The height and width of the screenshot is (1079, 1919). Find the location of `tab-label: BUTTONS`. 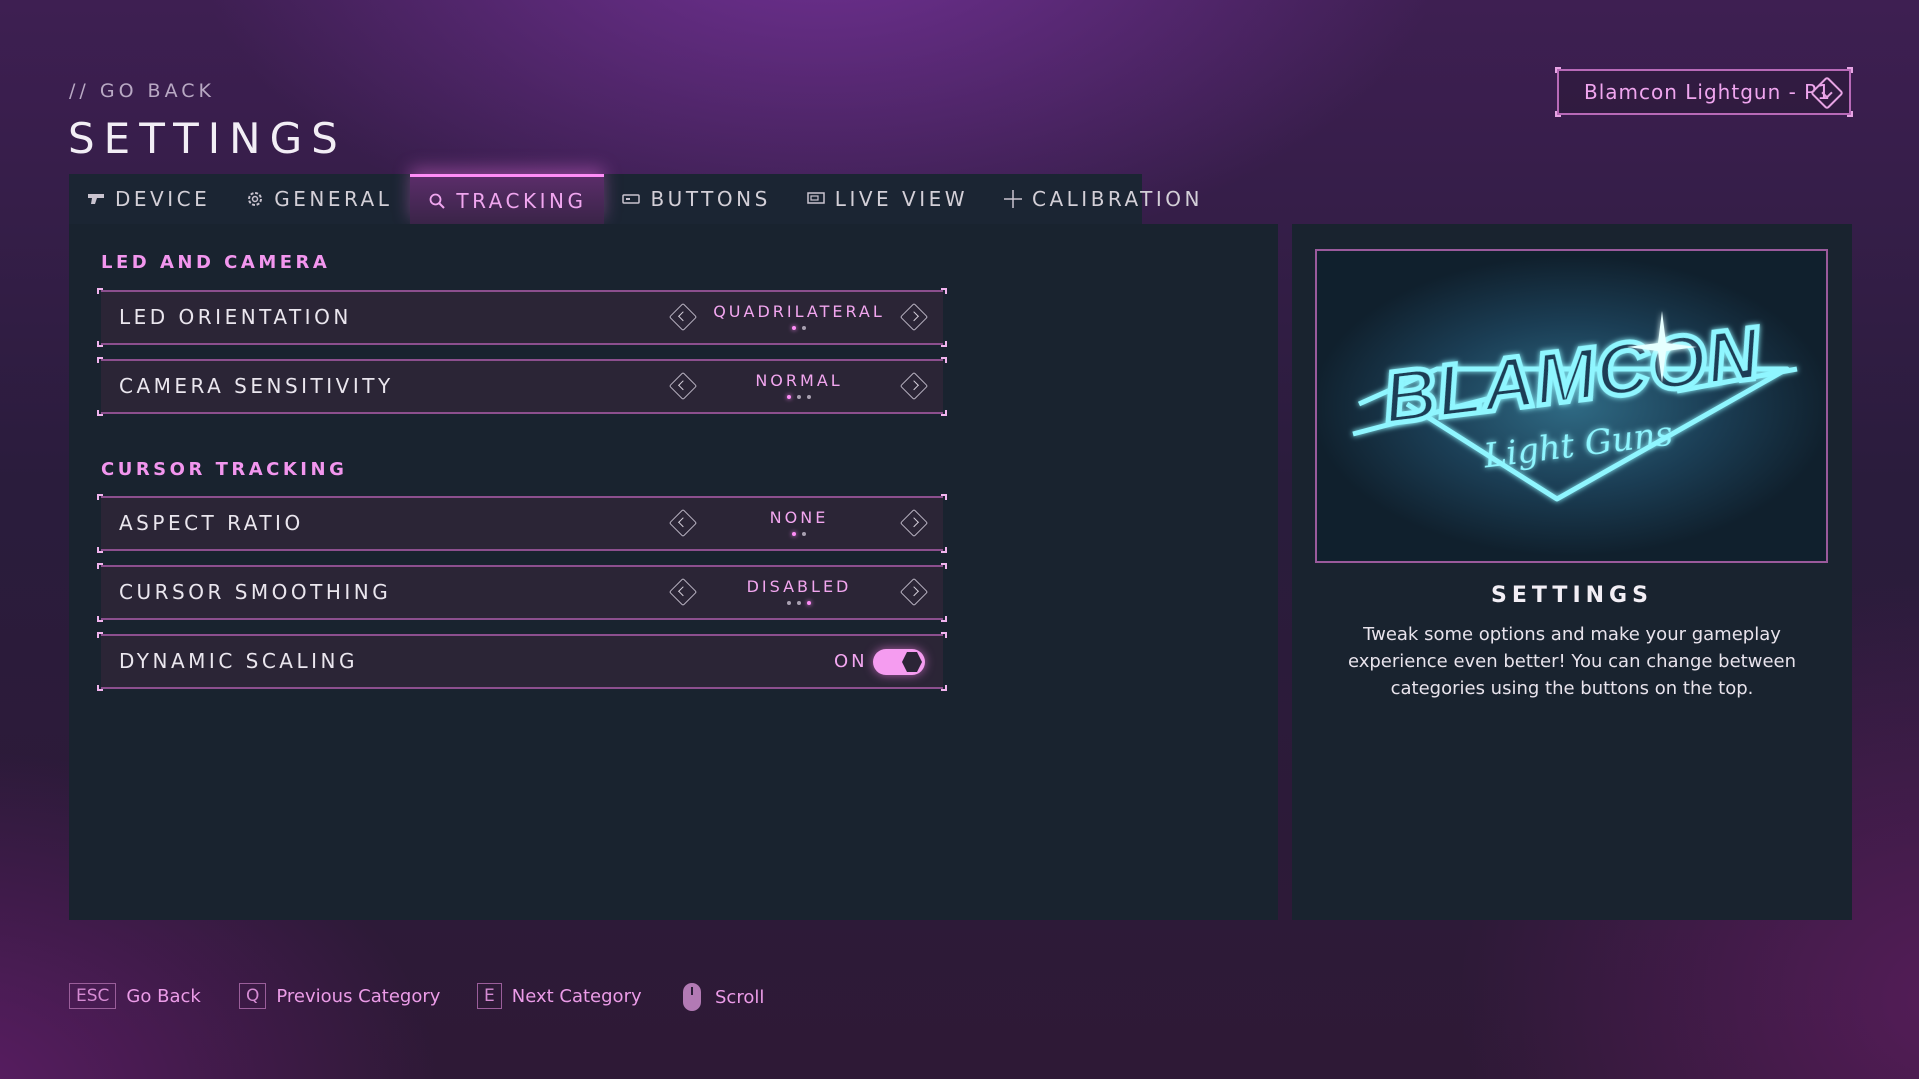

tab-label: BUTTONS is located at coordinates (710, 199).